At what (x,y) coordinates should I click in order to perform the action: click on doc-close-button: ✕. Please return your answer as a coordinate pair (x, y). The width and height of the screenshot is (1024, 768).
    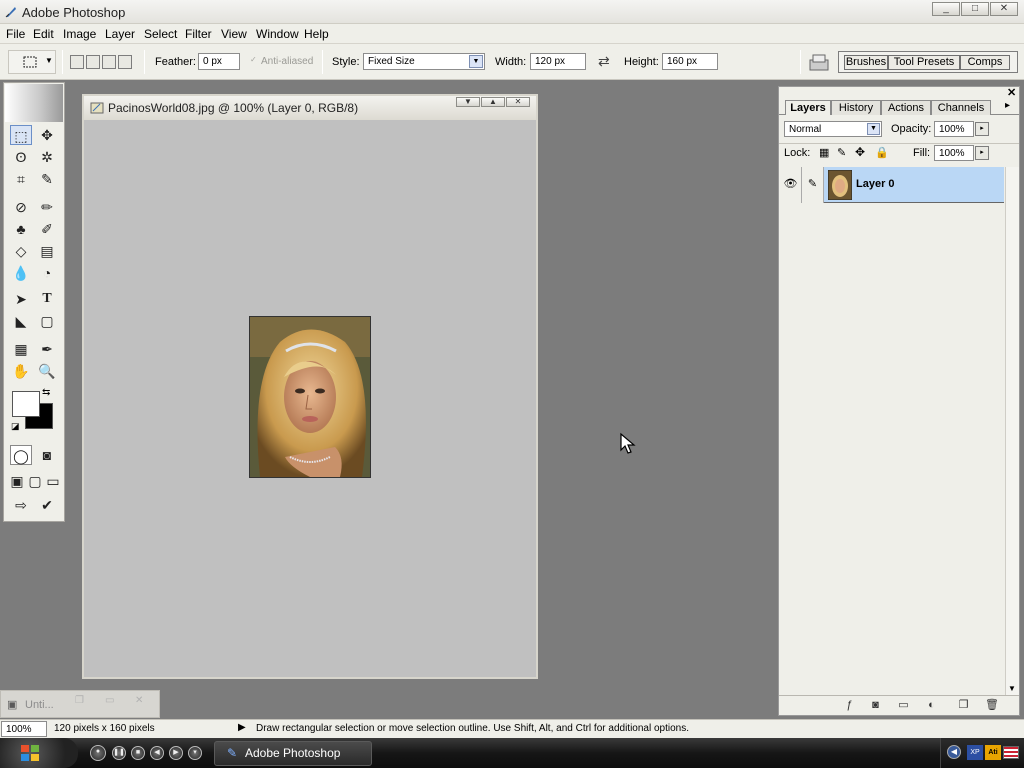
    Looking at the image, I should click on (518, 102).